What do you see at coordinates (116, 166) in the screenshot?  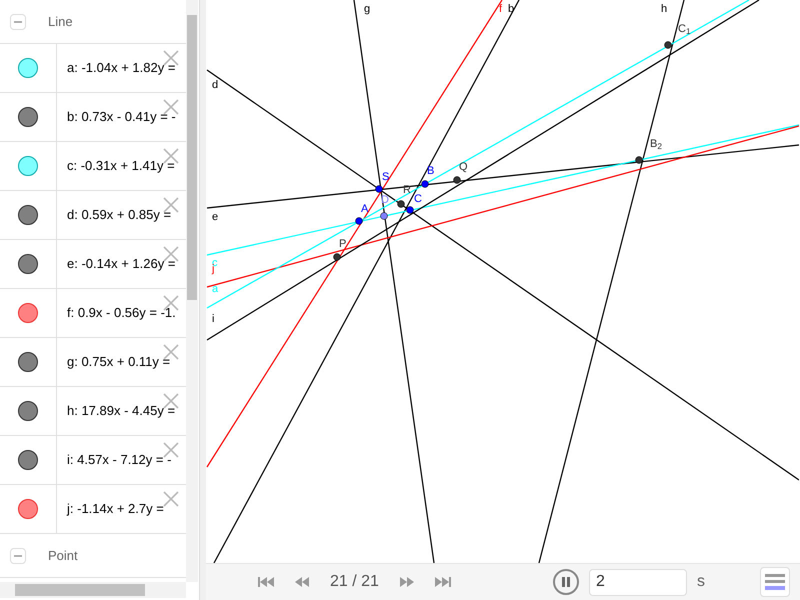 I see `equation-text: c: -0.31x + 1.41y =` at bounding box center [116, 166].